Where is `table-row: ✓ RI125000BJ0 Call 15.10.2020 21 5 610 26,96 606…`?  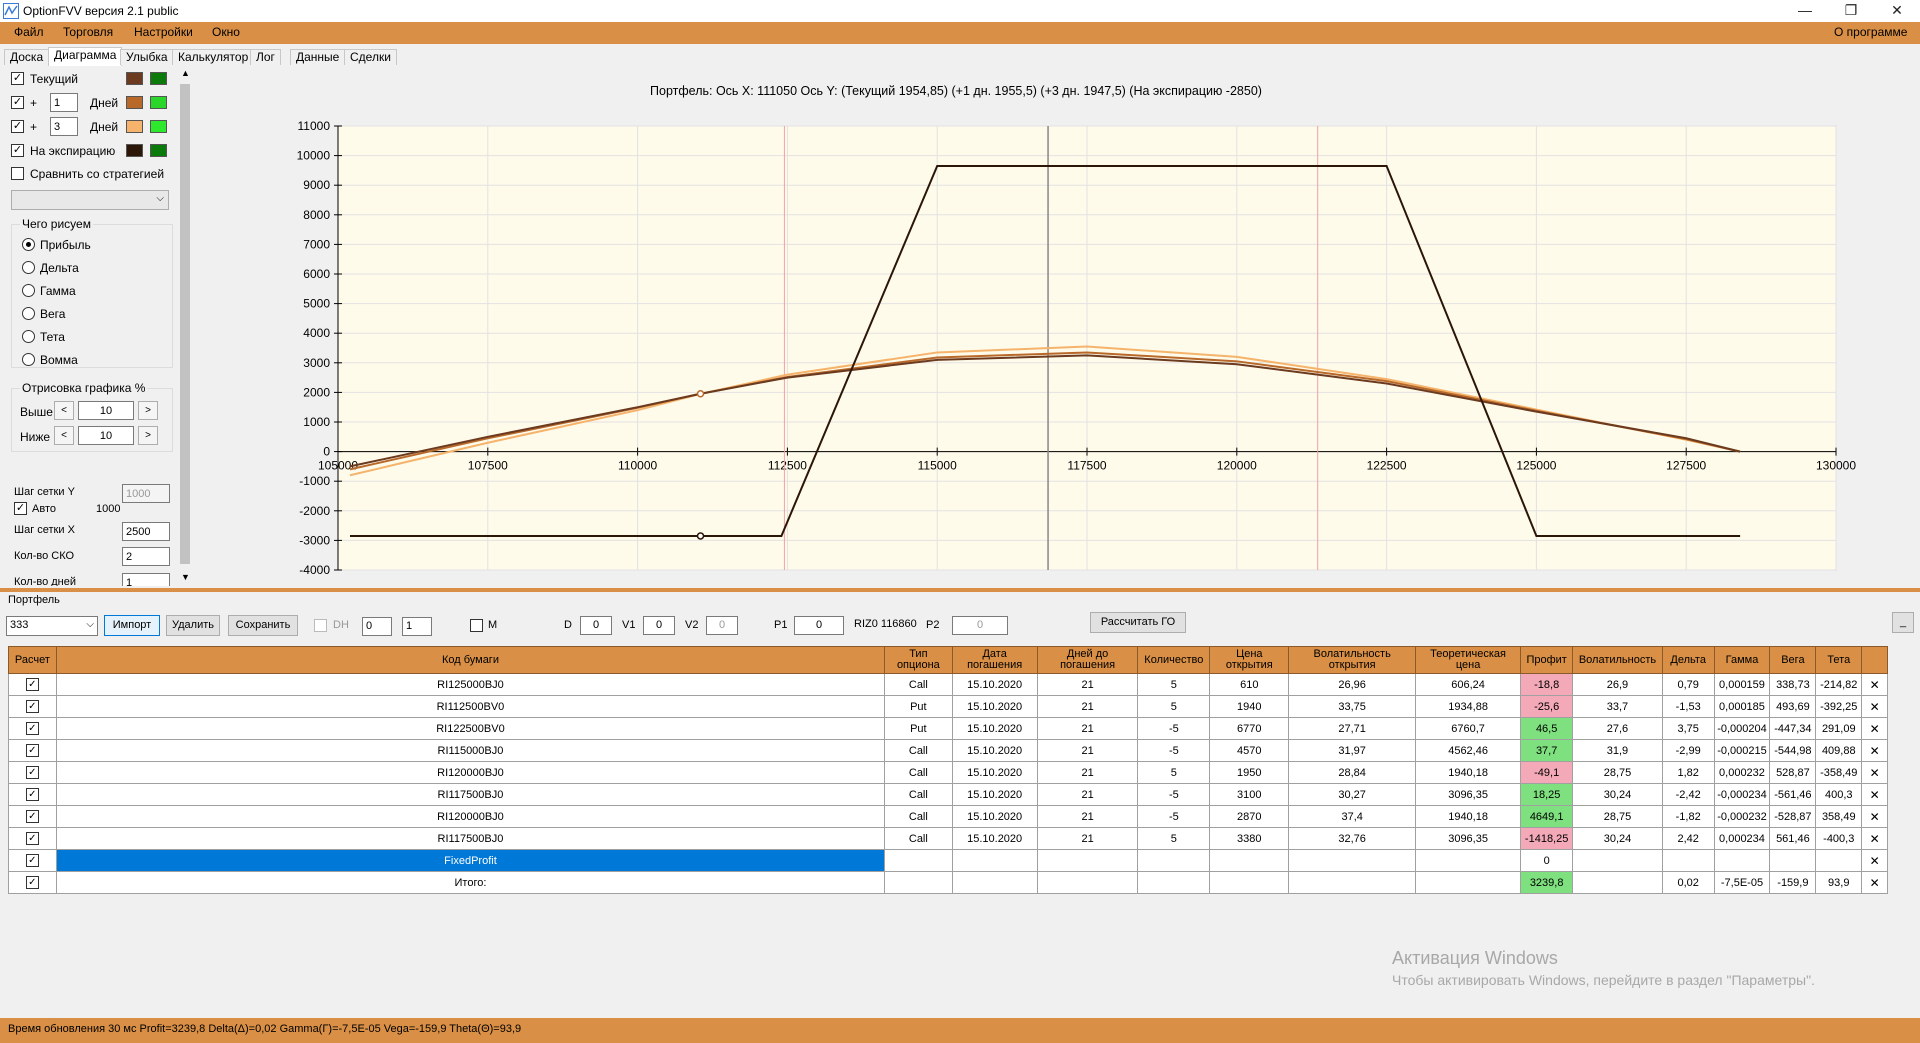
table-row: ✓ RI125000BJ0 Call 15.10.2020 21 5 610 26,96 606… is located at coordinates (948, 684).